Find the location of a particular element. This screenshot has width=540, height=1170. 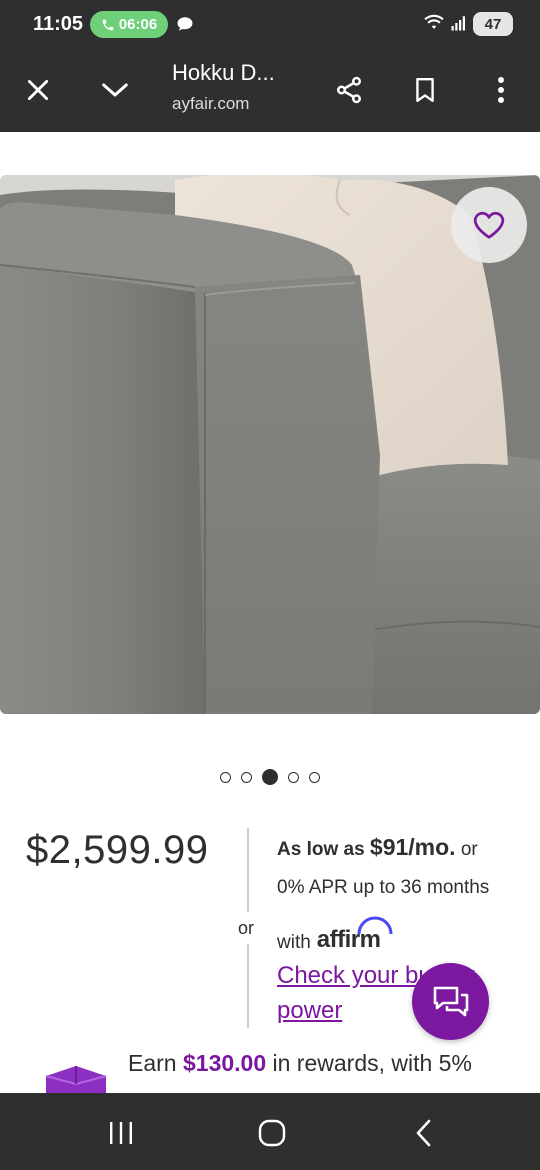

with-label: with is located at coordinates (294, 942).